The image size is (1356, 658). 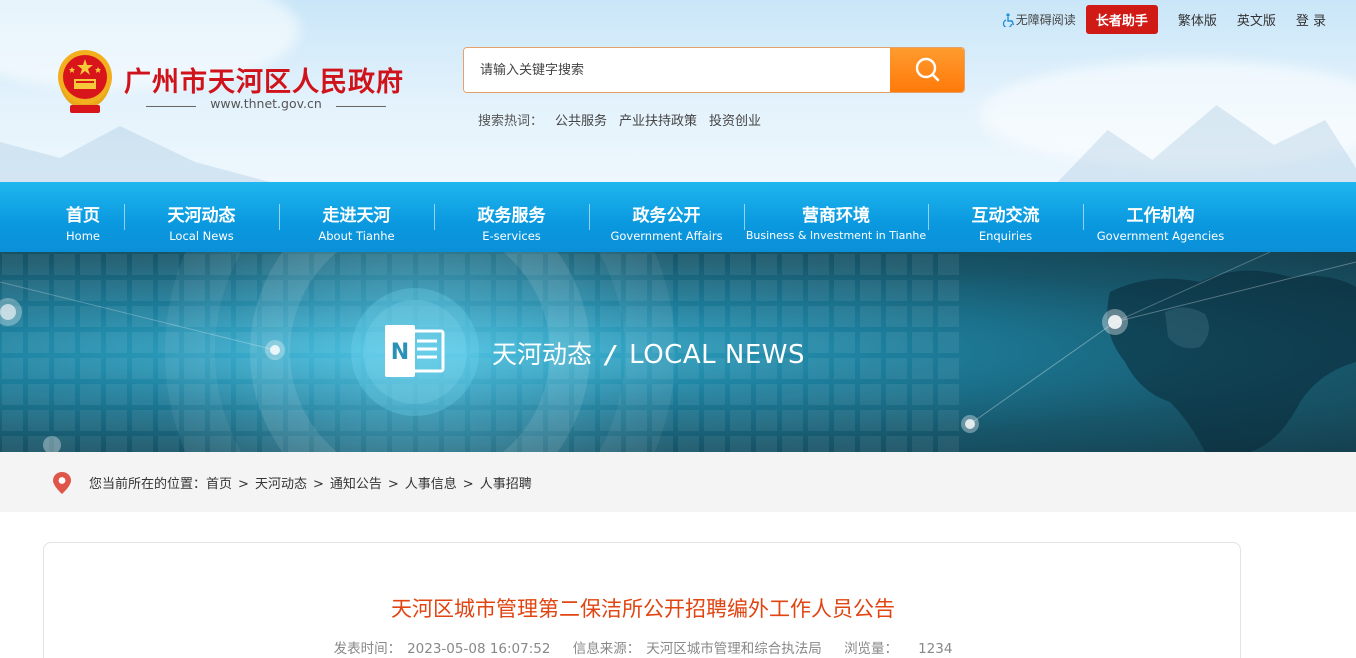 I want to click on site-url: www.thnet.gov.cn, so click(x=266, y=103).